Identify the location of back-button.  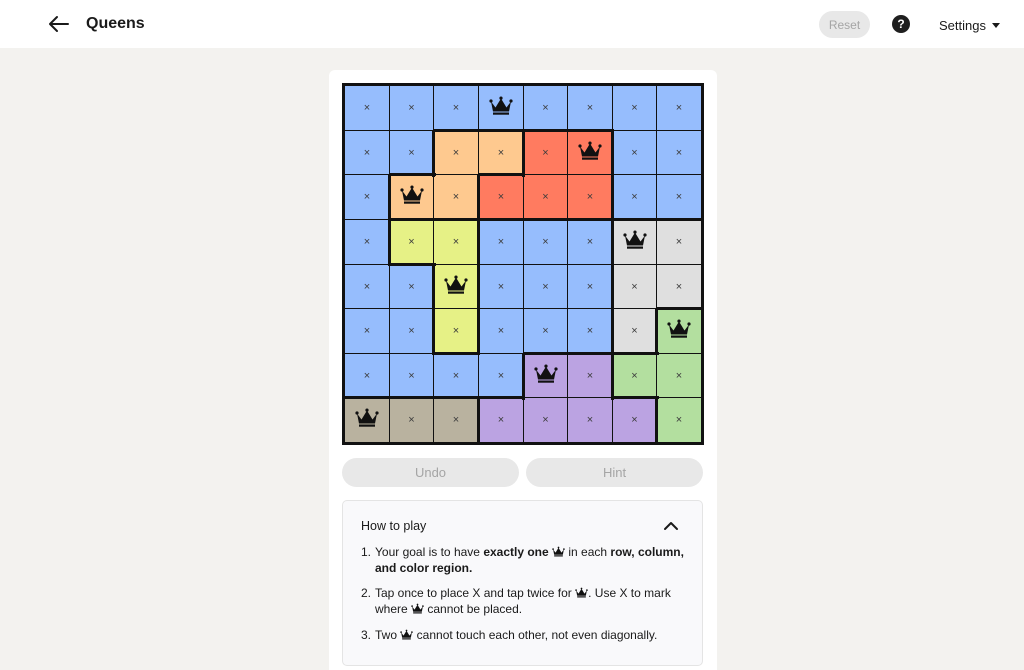
(58, 24).